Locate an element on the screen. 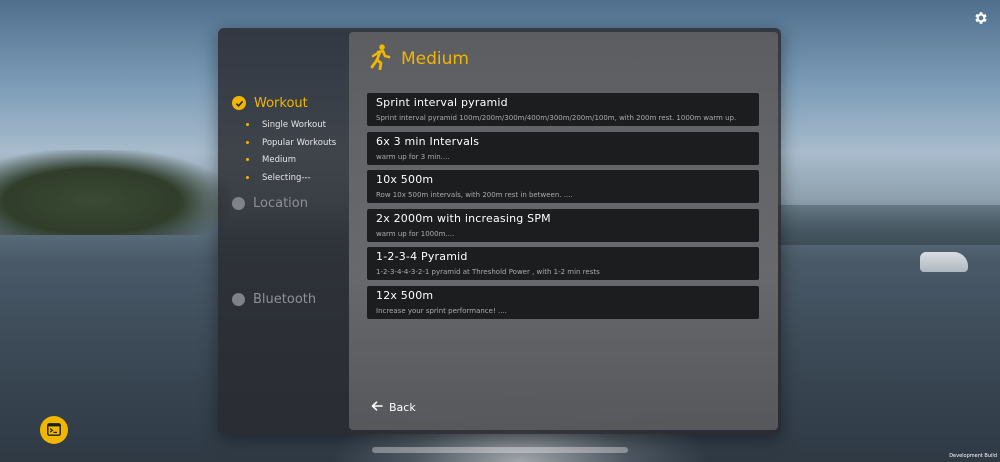 The width and height of the screenshot is (1000, 462). horizontal-scrollbar is located at coordinates (500, 450).